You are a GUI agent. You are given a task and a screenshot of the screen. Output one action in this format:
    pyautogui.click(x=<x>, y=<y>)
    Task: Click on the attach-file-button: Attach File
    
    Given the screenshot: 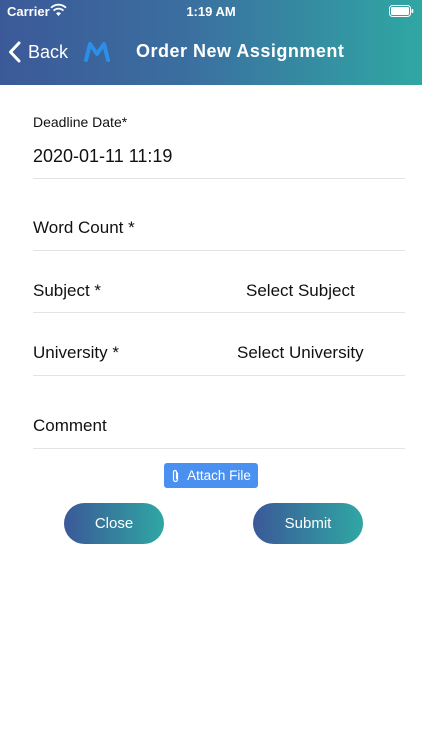 What is the action you would take?
    pyautogui.click(x=211, y=475)
    